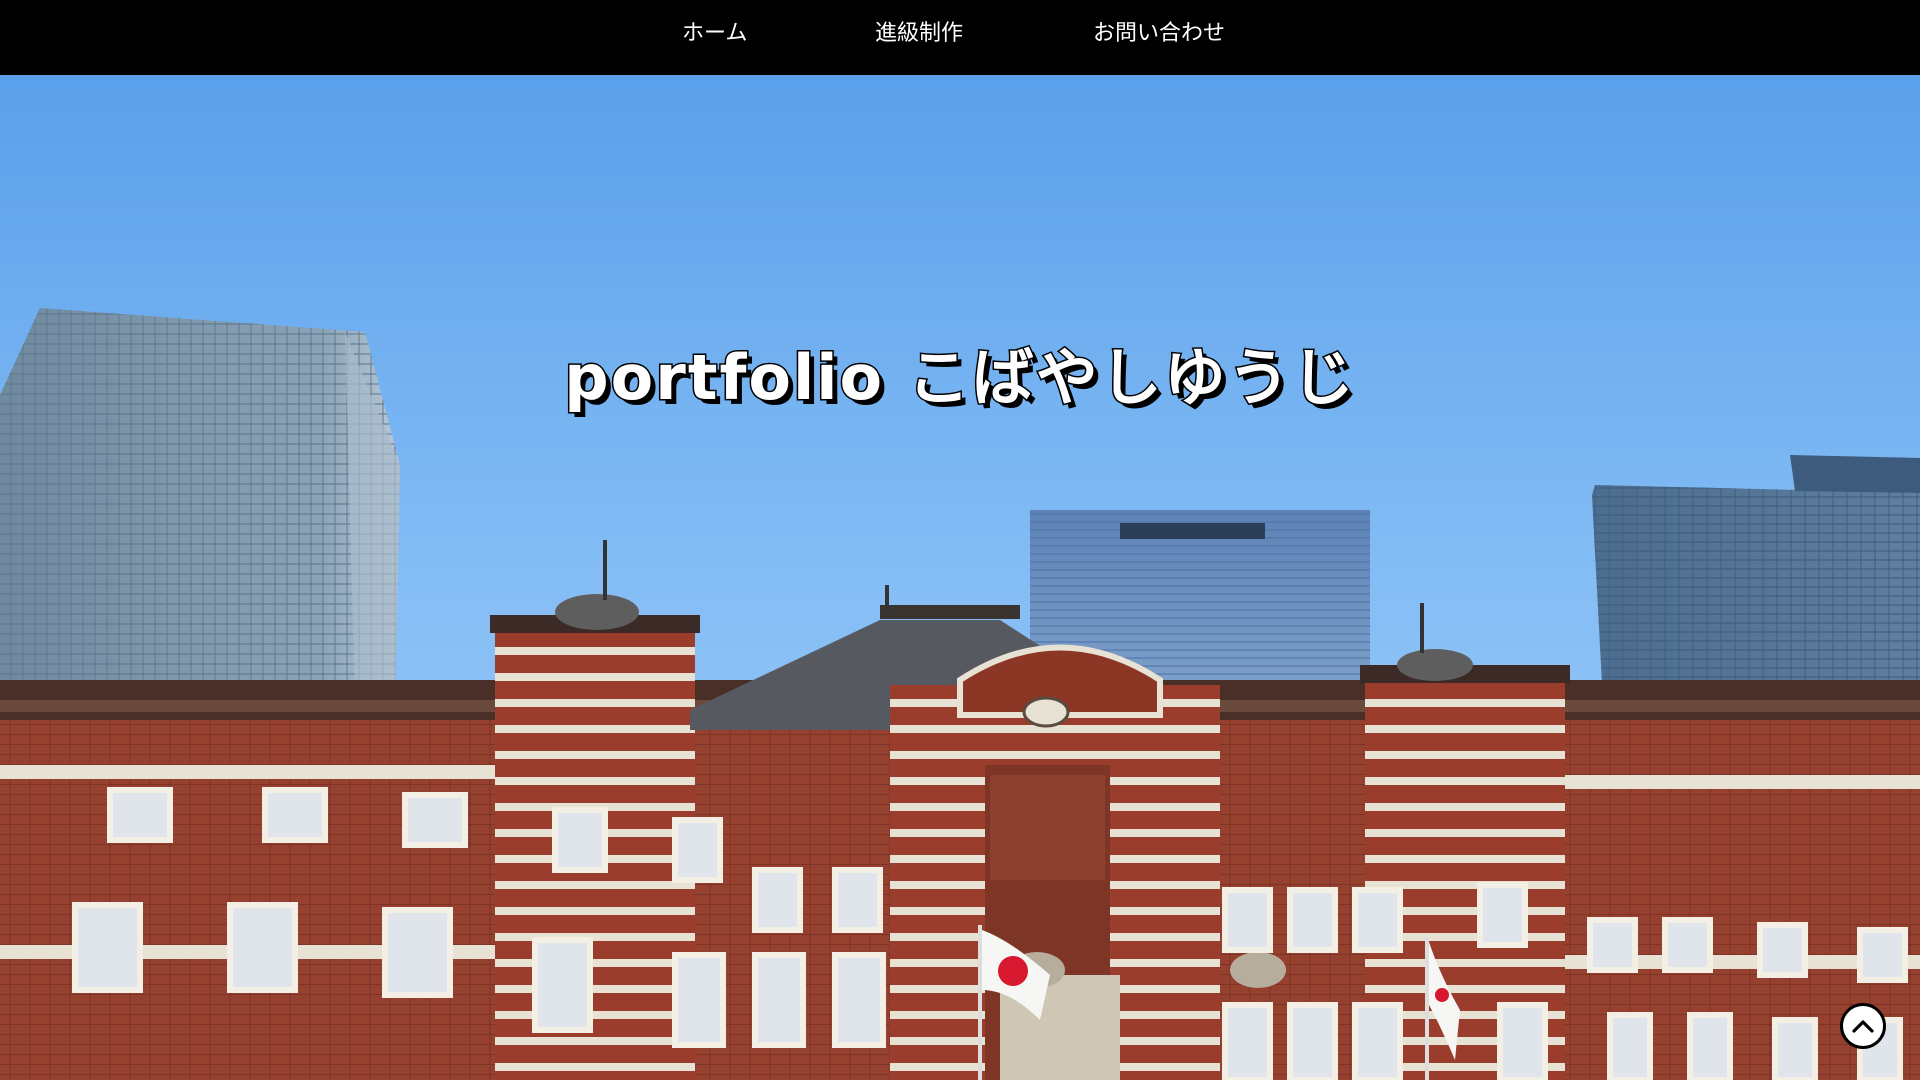 The image size is (1920, 1080). I want to click on top-navbar: ホーム 進級制作 お問い合わせ, so click(960, 37).